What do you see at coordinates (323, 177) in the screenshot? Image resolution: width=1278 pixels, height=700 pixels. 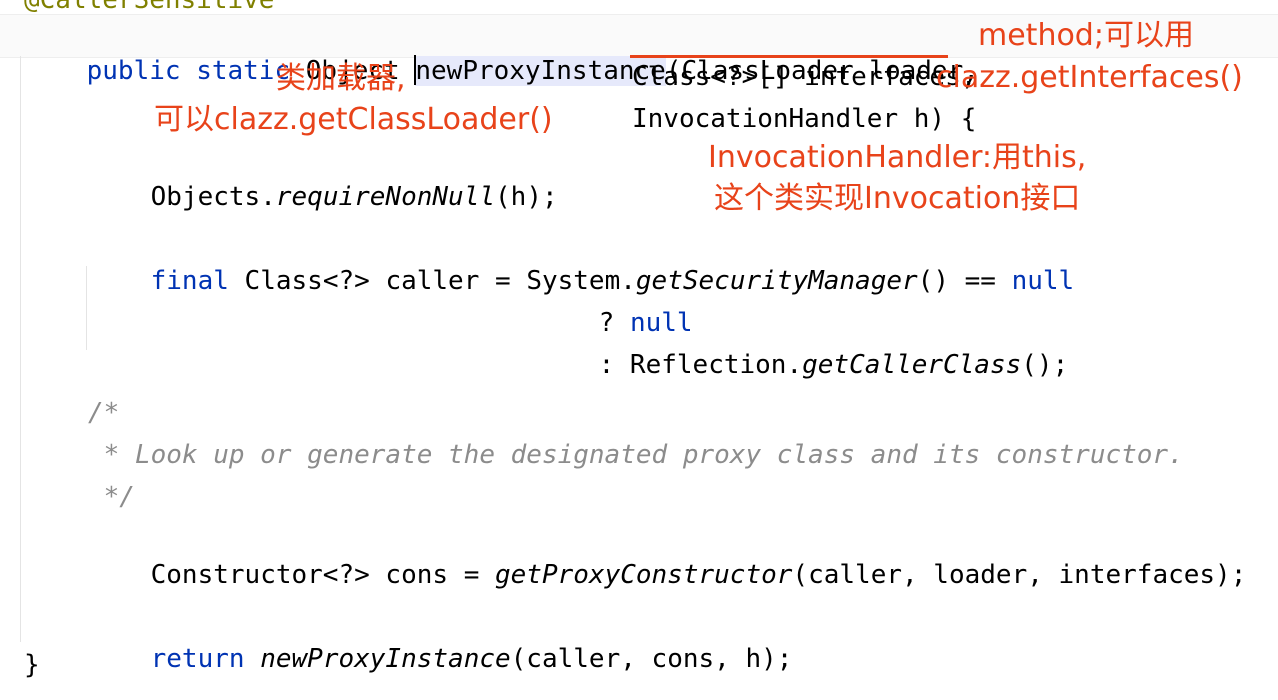 I see `requirenonnull-line: Objects.requireNonNull(h);` at bounding box center [323, 177].